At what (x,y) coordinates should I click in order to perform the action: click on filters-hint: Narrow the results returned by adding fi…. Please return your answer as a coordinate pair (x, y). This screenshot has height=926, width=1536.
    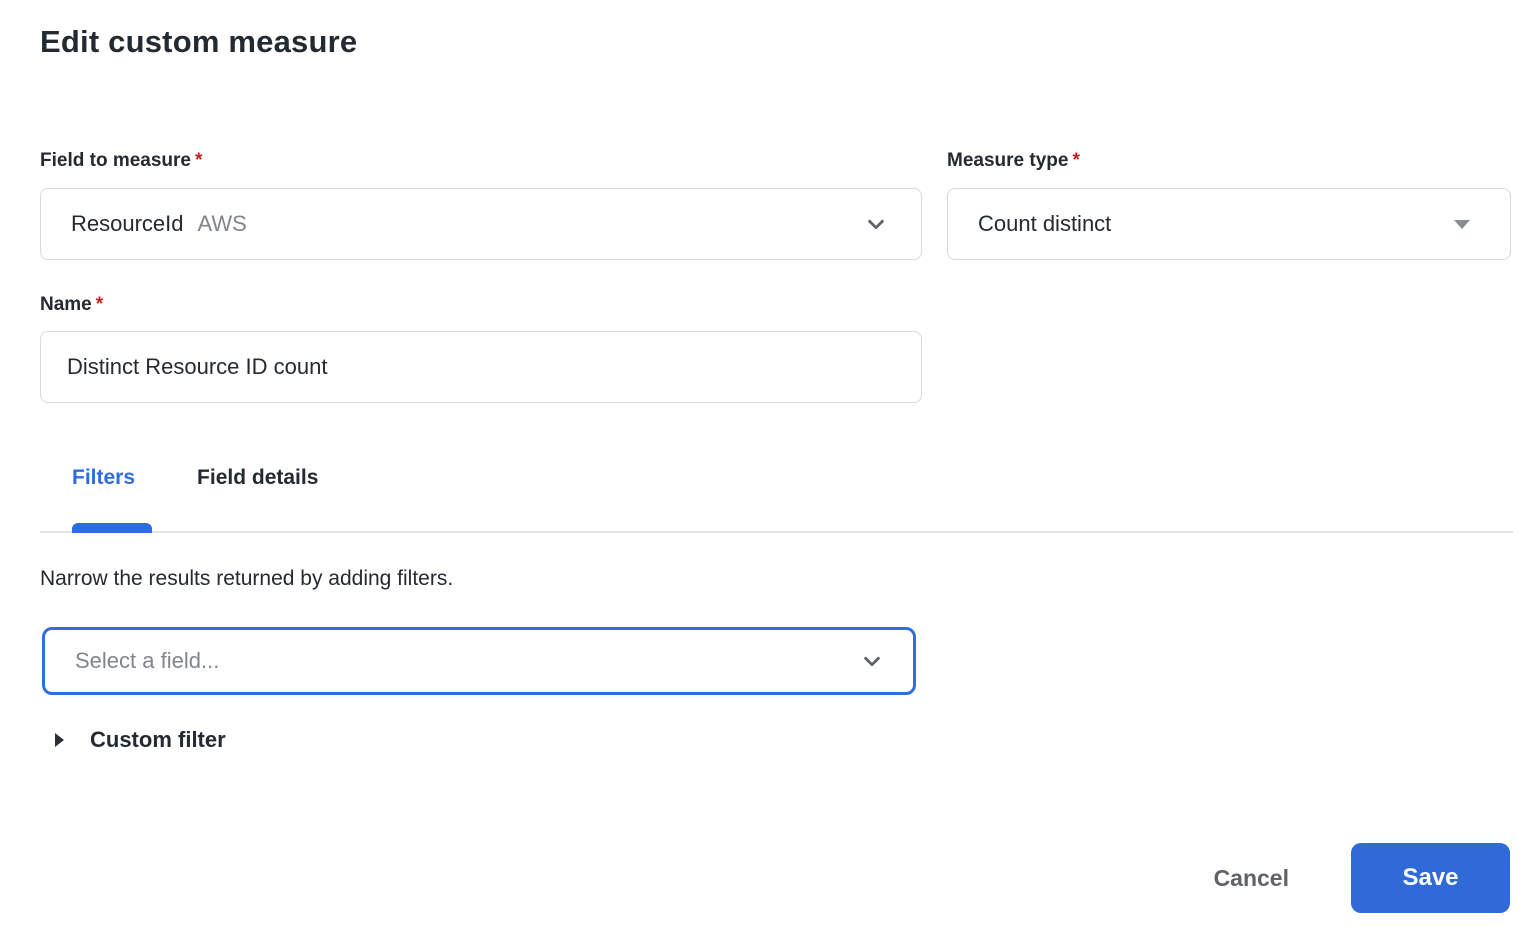
    Looking at the image, I should click on (247, 578).